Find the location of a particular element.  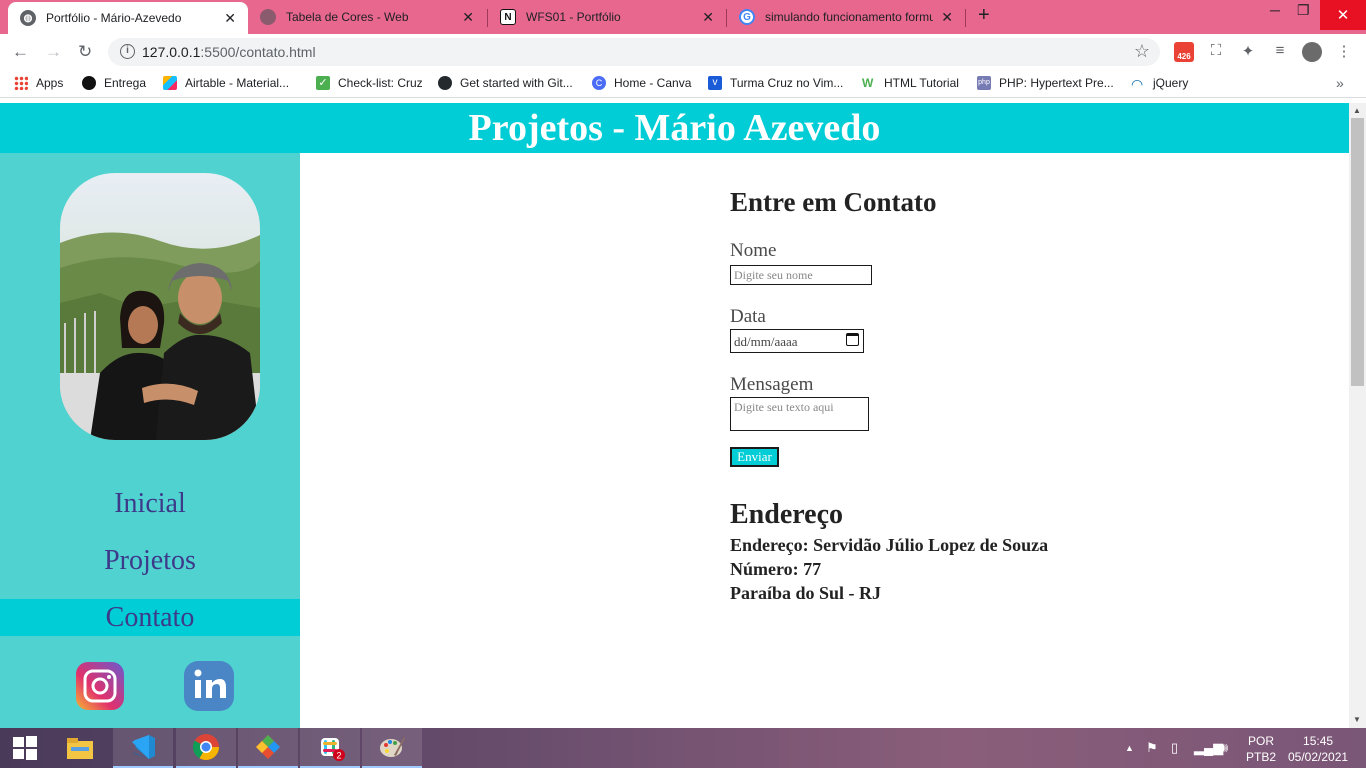

apps-grid-icon is located at coordinates (21, 83).